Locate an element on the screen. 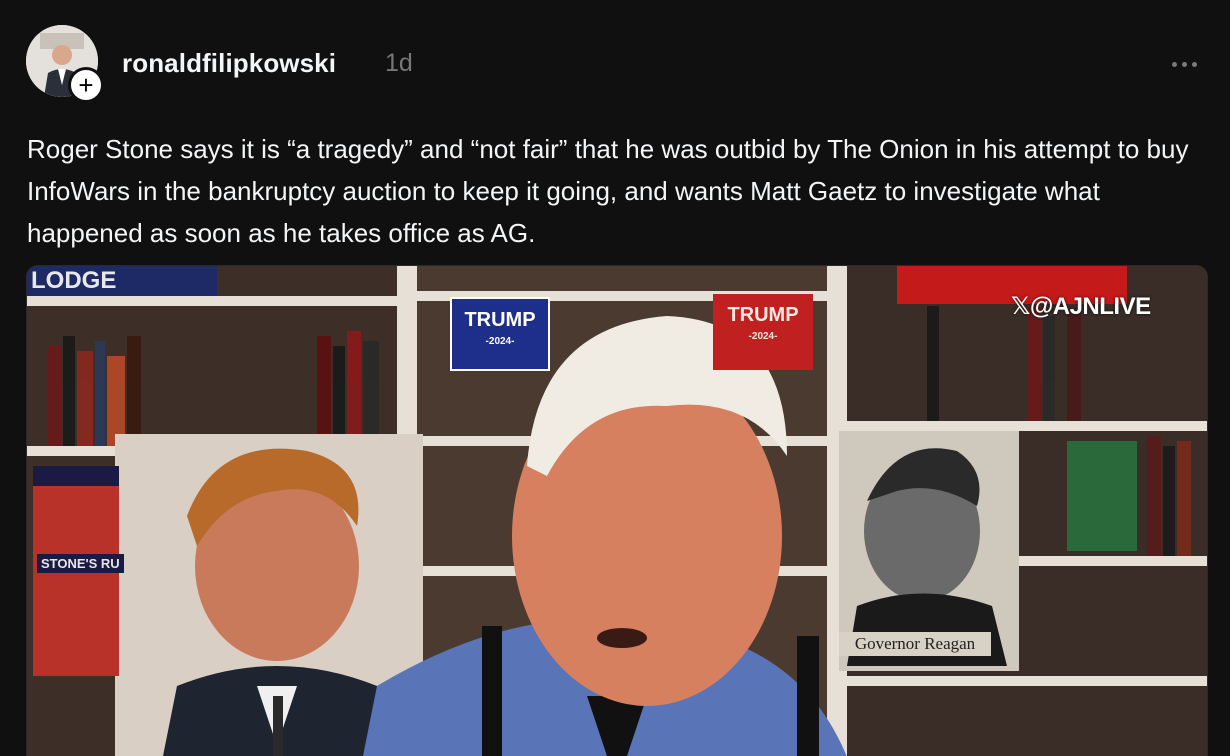  username: ronaldfilipkowski is located at coordinates (229, 63).